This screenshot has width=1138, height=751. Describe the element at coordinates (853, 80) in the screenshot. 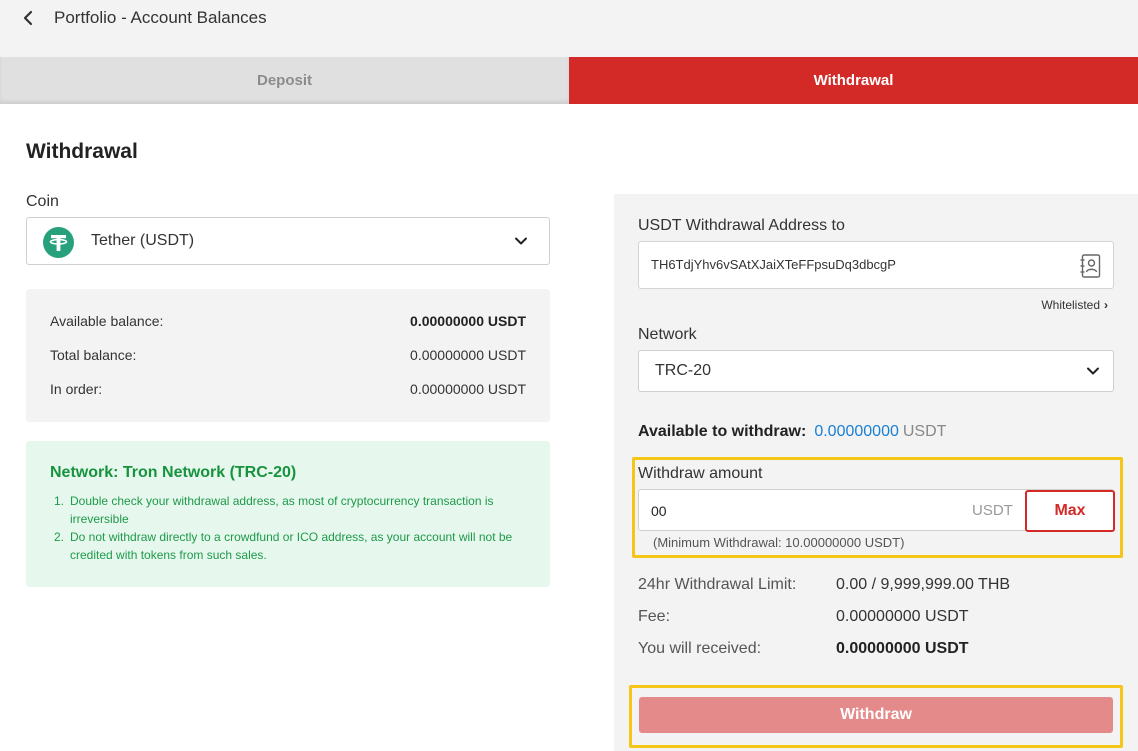

I see `tab-withdrawal: Withdrawal` at that location.